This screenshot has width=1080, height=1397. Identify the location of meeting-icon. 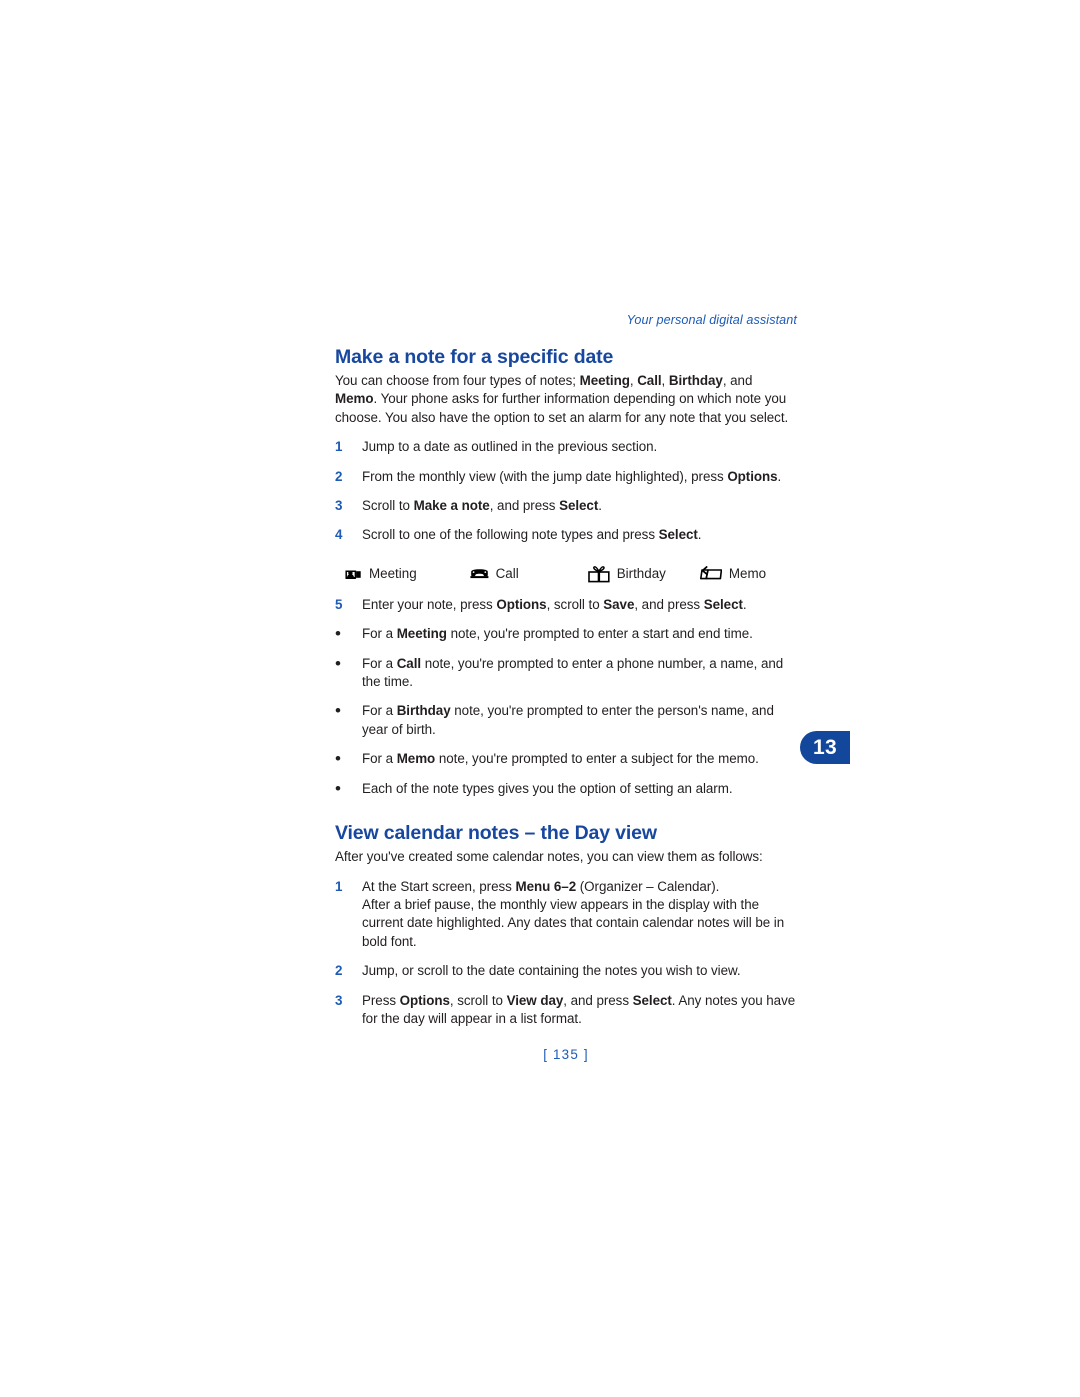
(353, 574).